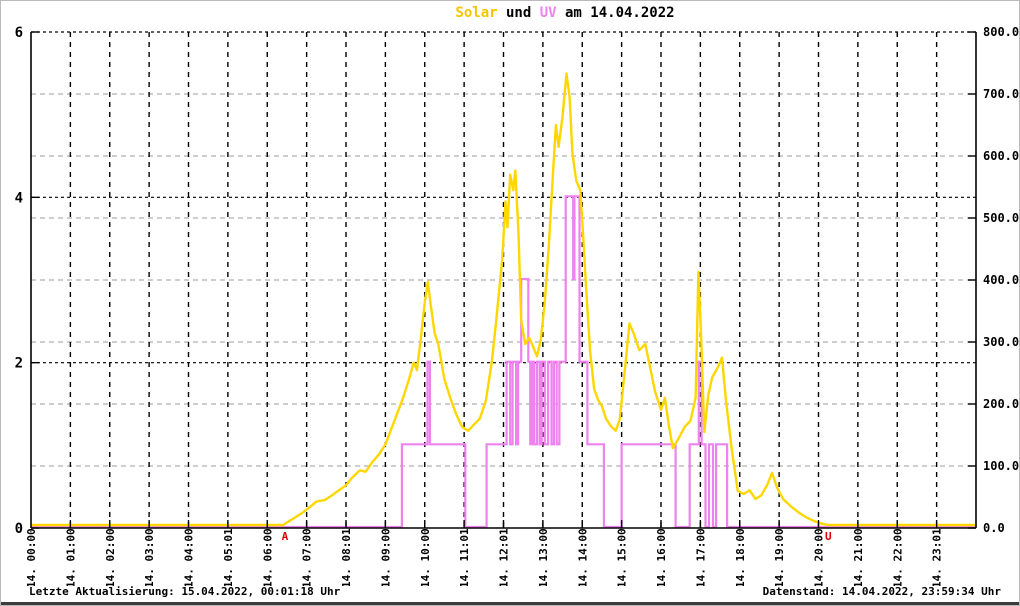 This screenshot has height=606, width=1020. Describe the element at coordinates (543, 558) in the screenshot. I see `x-axis-tick-label: 14. 13:00` at that location.